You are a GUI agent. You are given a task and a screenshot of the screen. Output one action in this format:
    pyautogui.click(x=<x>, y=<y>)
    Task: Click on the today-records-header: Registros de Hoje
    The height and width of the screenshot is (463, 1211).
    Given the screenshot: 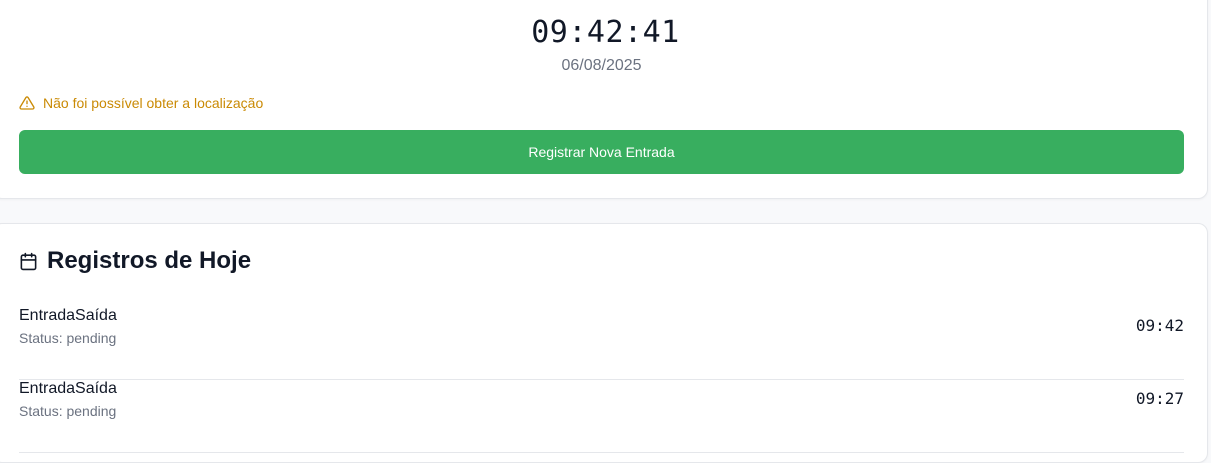 What is the action you would take?
    pyautogui.click(x=135, y=261)
    